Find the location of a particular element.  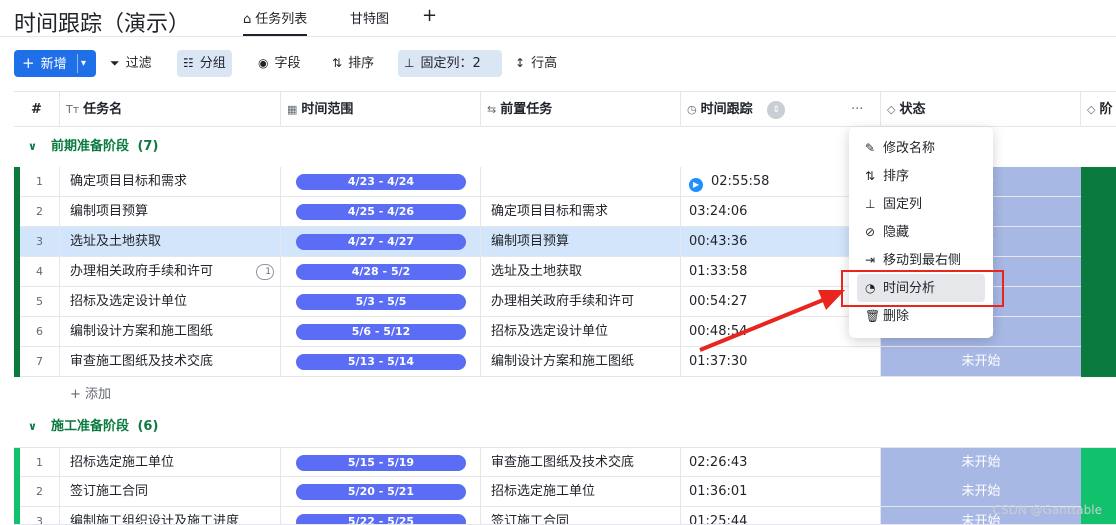

menu-item-rename: ✎ 修改名称 is located at coordinates (921, 148).